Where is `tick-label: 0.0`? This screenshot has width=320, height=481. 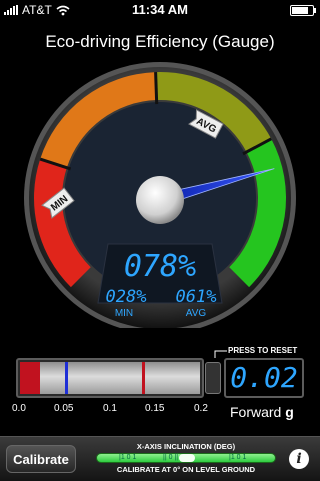 tick-label: 0.0 is located at coordinates (19, 408).